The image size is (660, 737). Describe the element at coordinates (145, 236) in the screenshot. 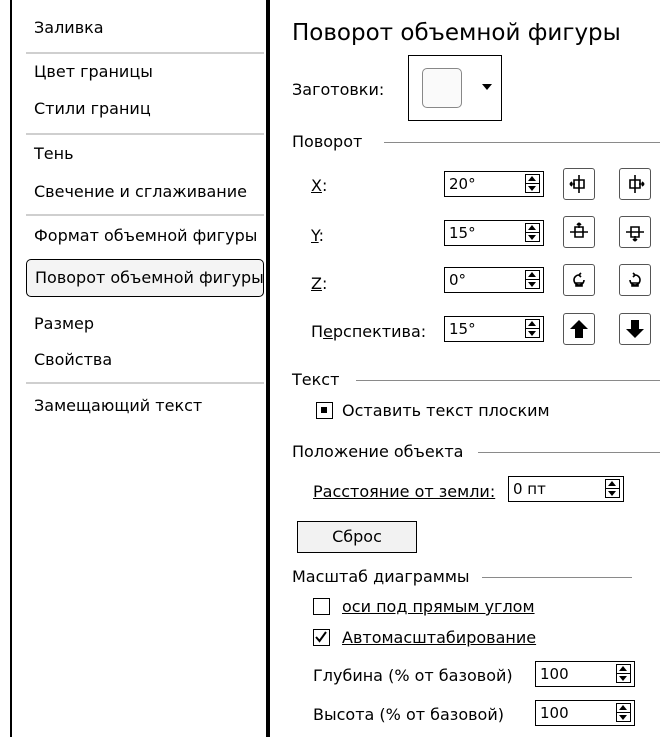

I see `category-3d-format: Формат объемной фигуры` at that location.